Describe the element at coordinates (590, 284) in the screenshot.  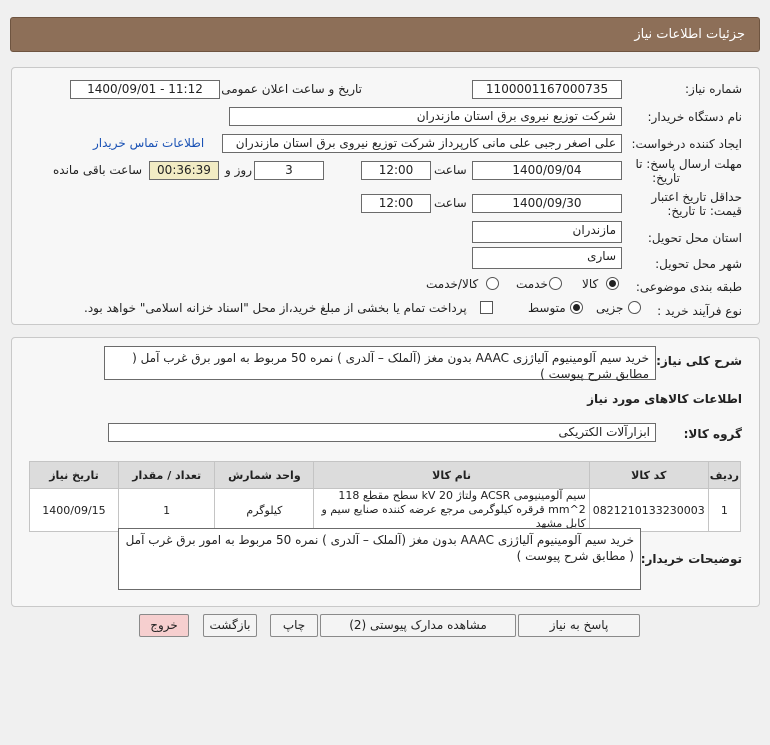
I see `category-option-goods: کالا` at that location.